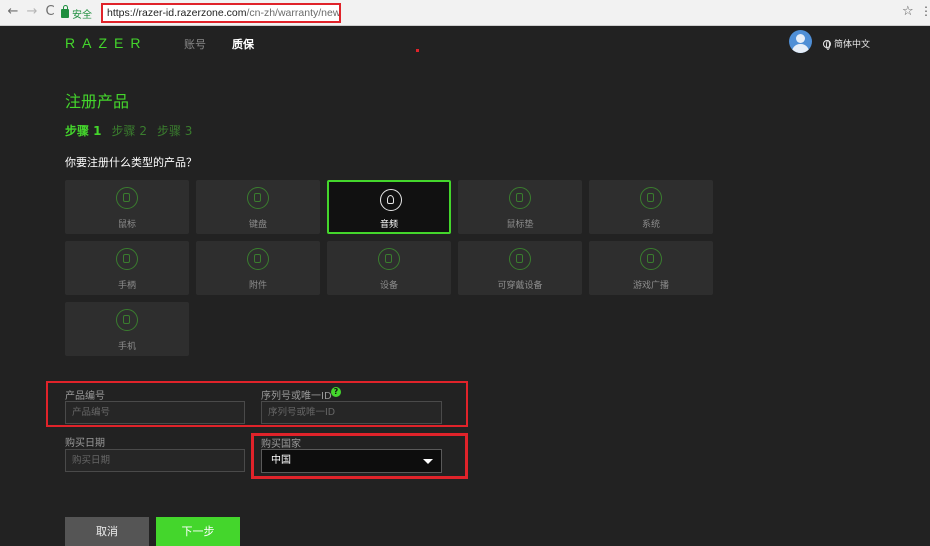  Describe the element at coordinates (388, 225) in the screenshot. I see `tile-label: 音频` at that location.